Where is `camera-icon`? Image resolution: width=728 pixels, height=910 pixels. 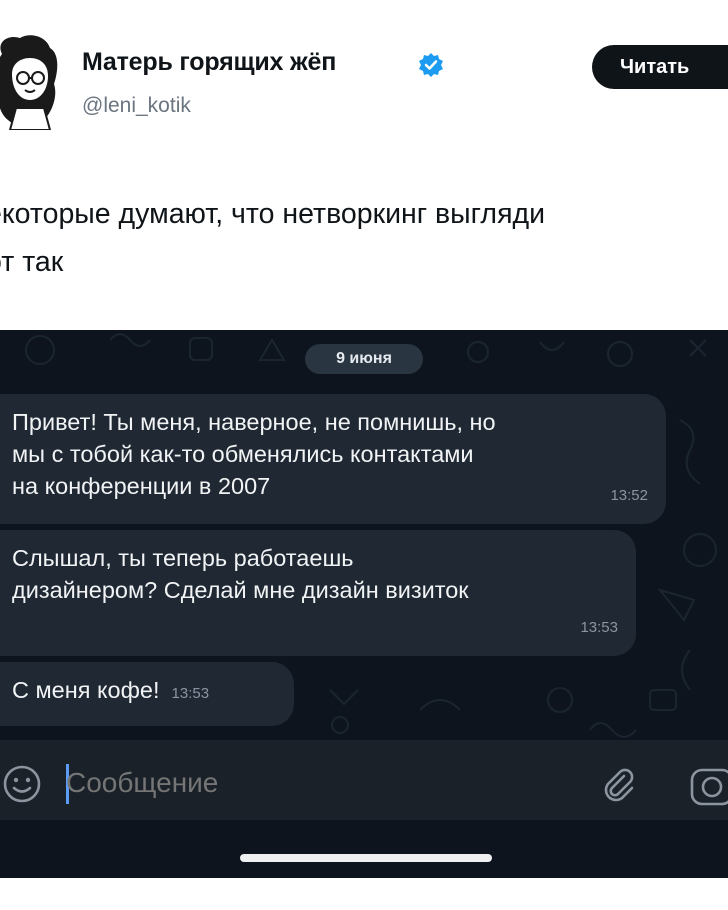 camera-icon is located at coordinates (708, 786).